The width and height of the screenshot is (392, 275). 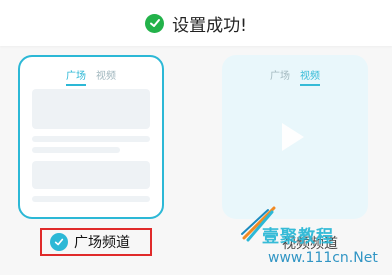 I want to click on watermark-url: www.111cn.Net, so click(x=323, y=258).